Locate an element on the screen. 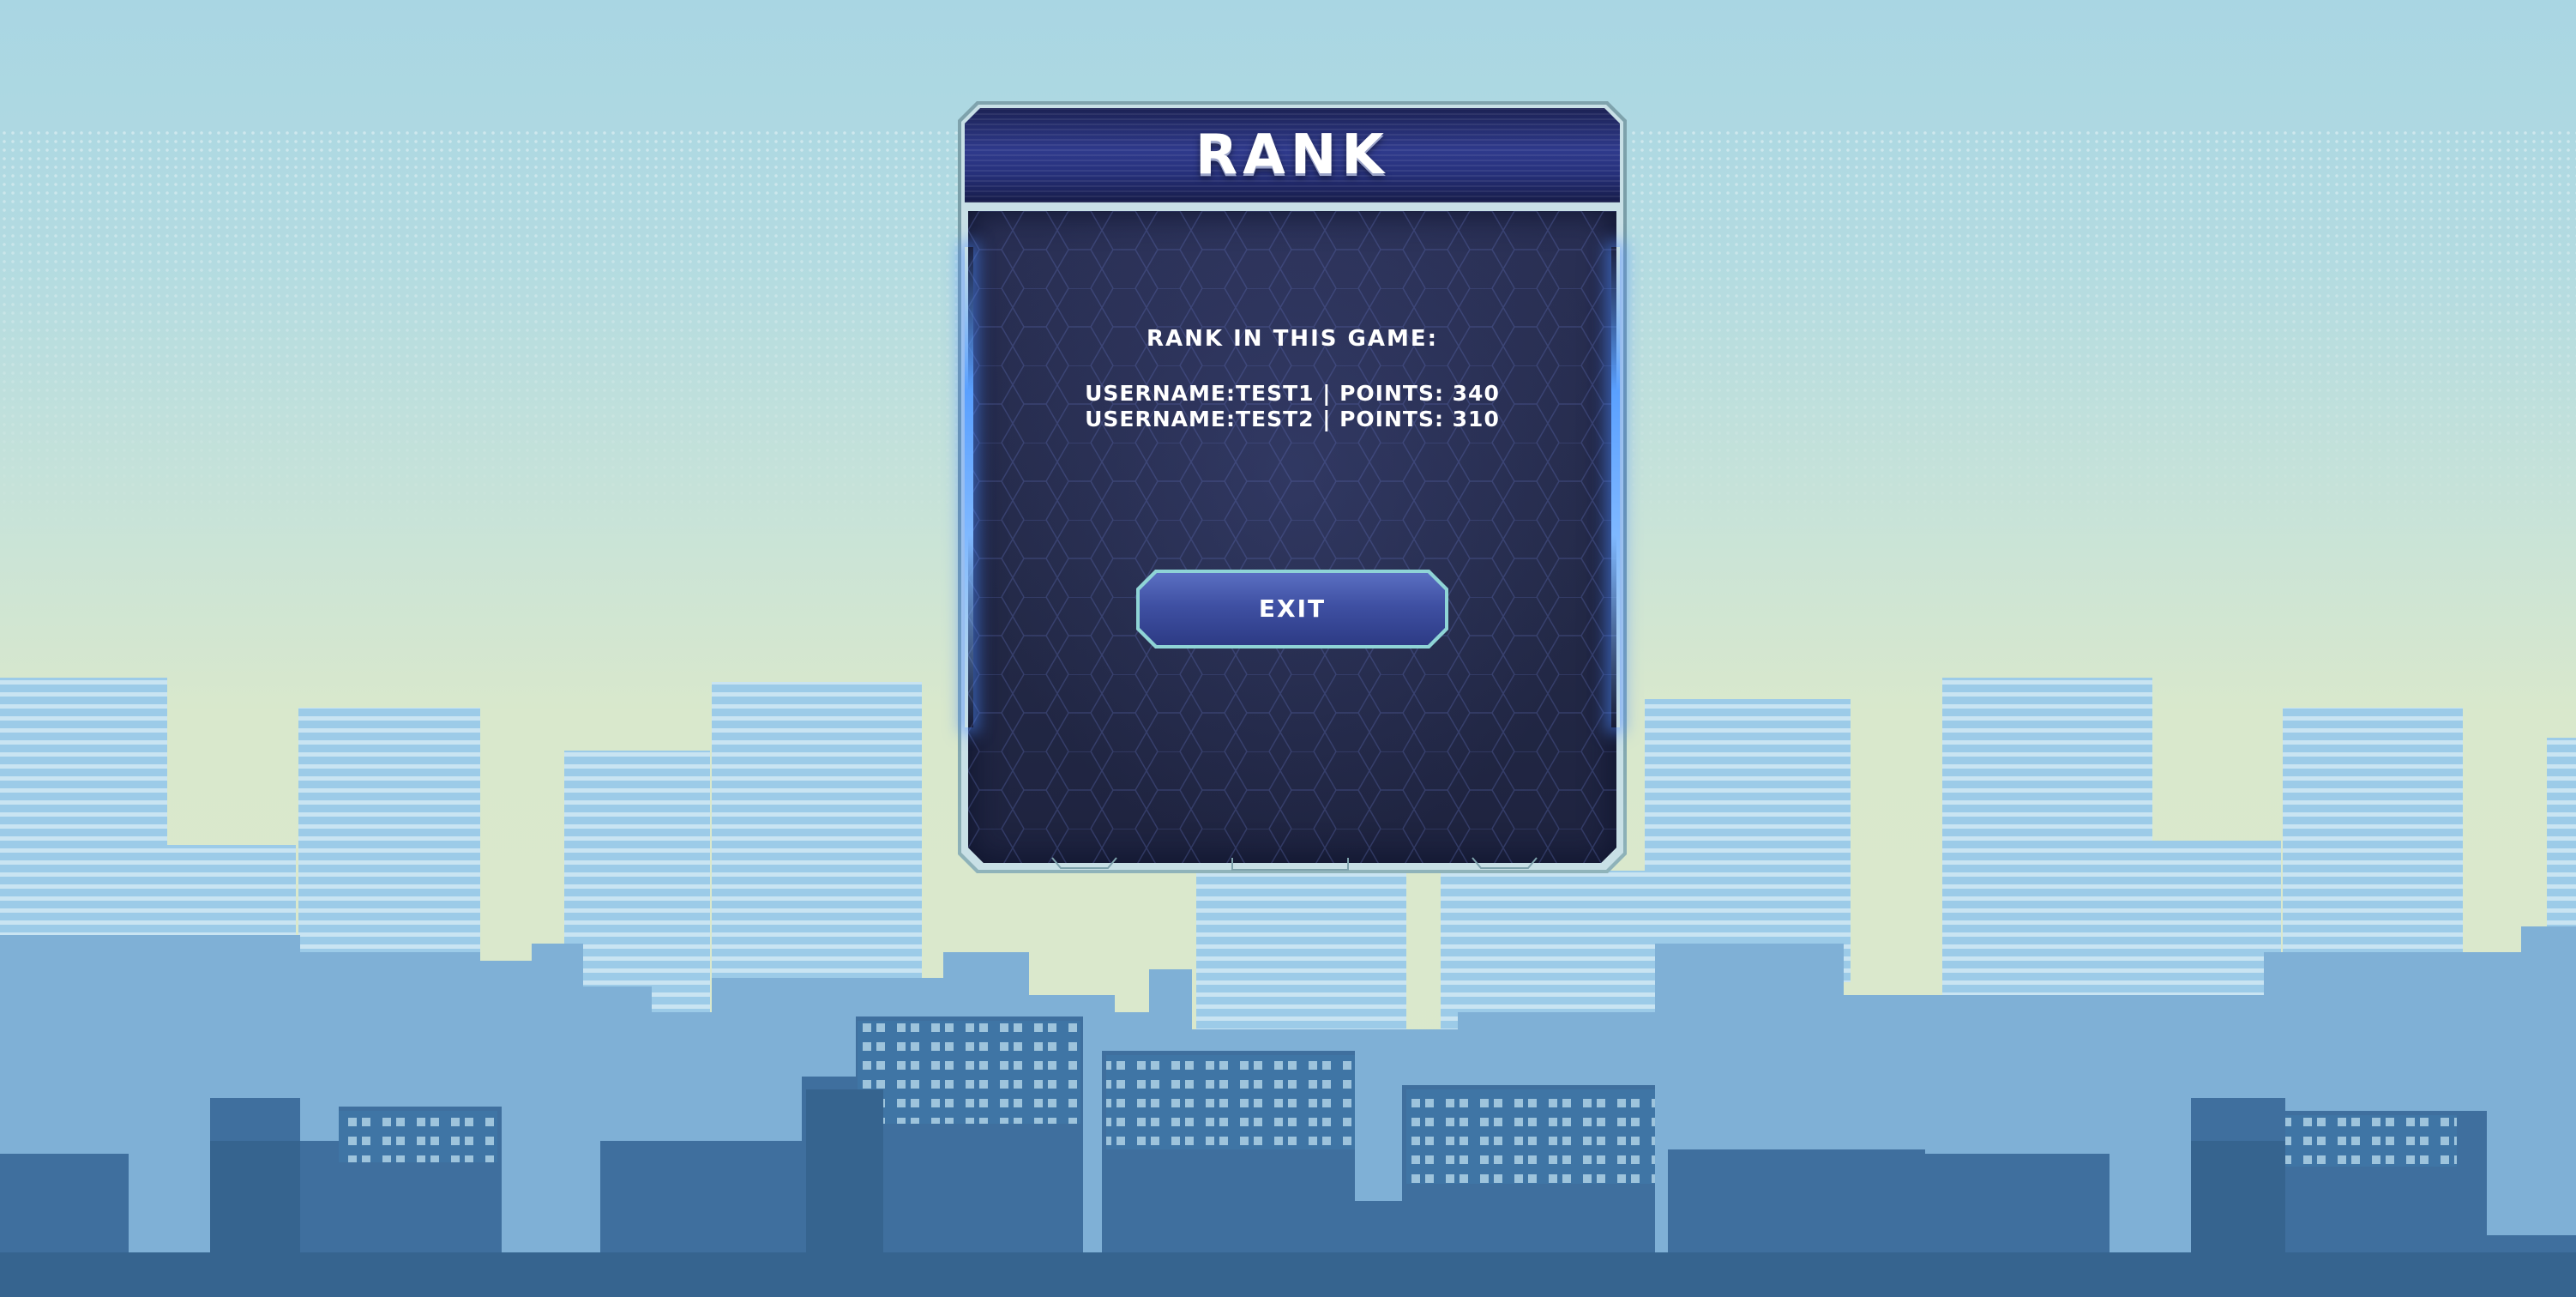 The image size is (2576, 1297). panel-right-glow is located at coordinates (1615, 487).